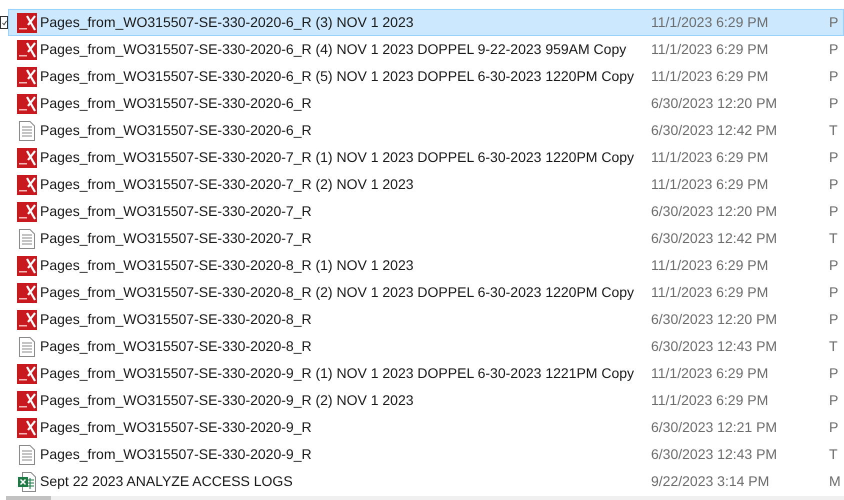 This screenshot has height=500, width=844. What do you see at coordinates (337, 373) in the screenshot?
I see `file-name: Pages_from_WO315507-SE-330-2020-9_R (1) NOV 1 2023 DOPPEL 6-30-2023 1221PM Copy` at bounding box center [337, 373].